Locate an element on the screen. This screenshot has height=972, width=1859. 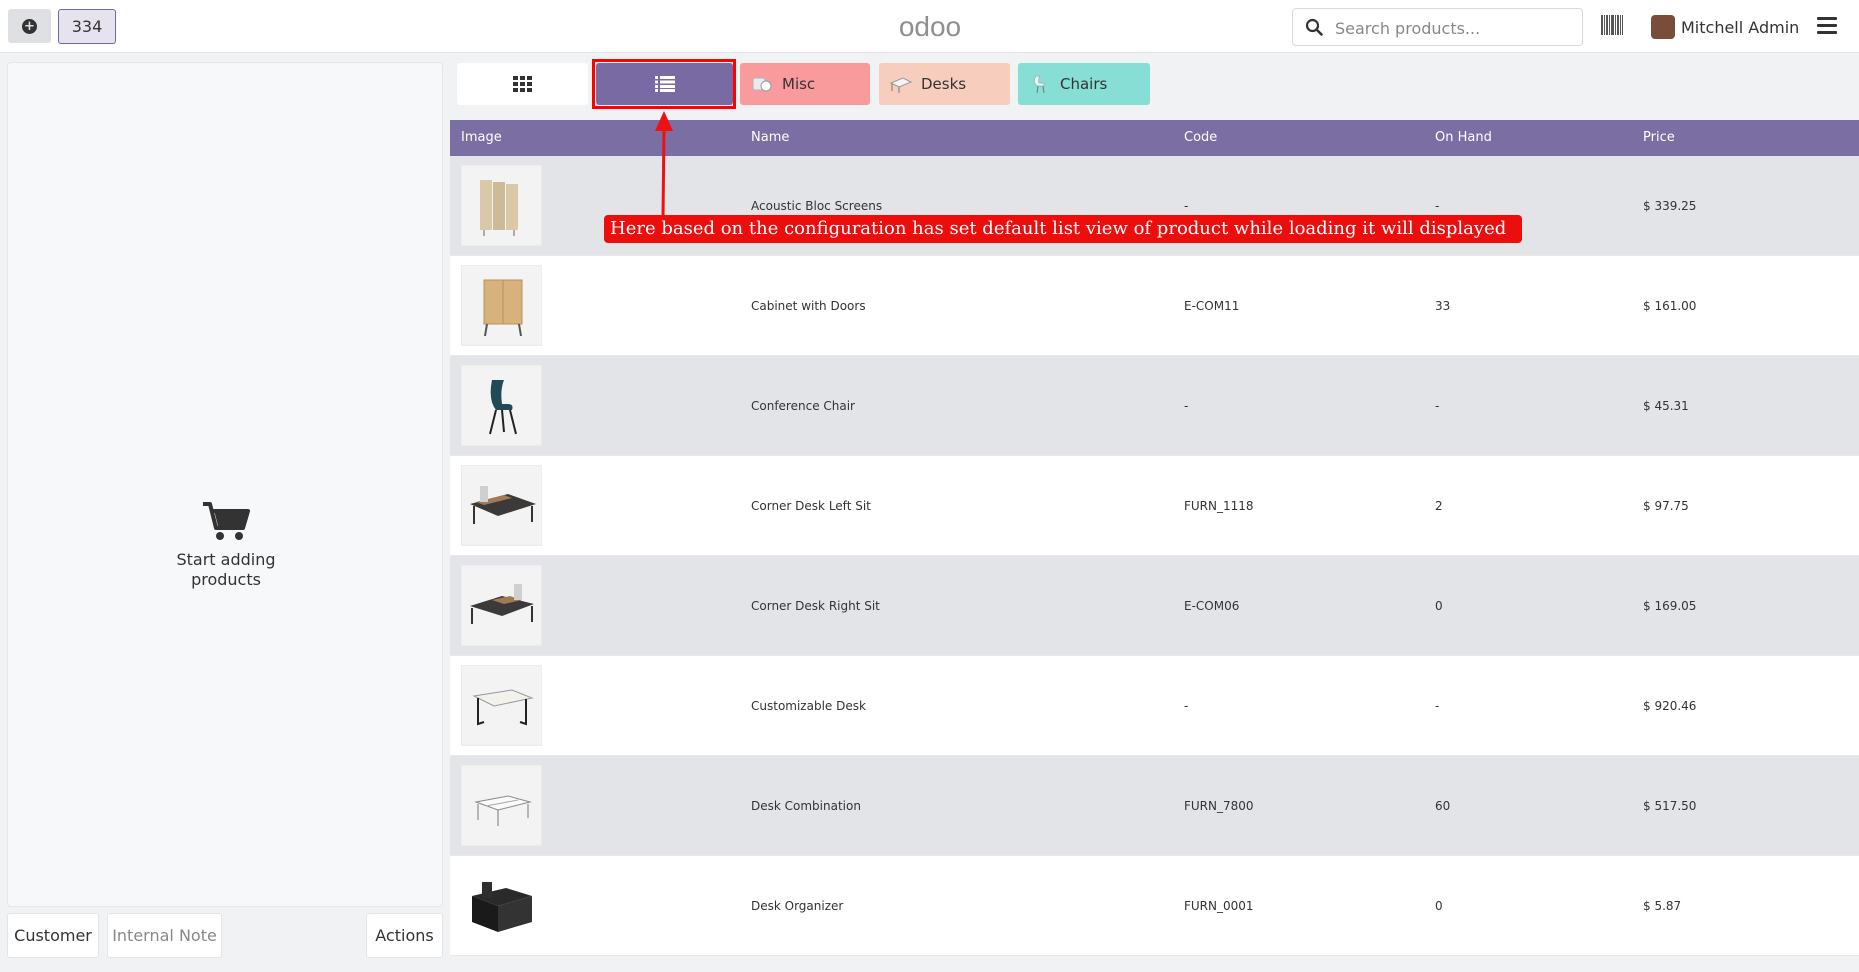
product-price: $ 339.25 is located at coordinates (1670, 206).